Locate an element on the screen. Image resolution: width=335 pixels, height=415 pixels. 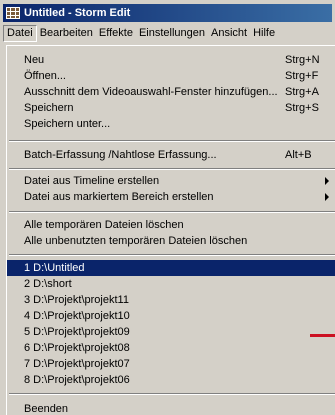
recent-file-7: 7 D:\Projekt\projekt07 is located at coordinates (171, 364).